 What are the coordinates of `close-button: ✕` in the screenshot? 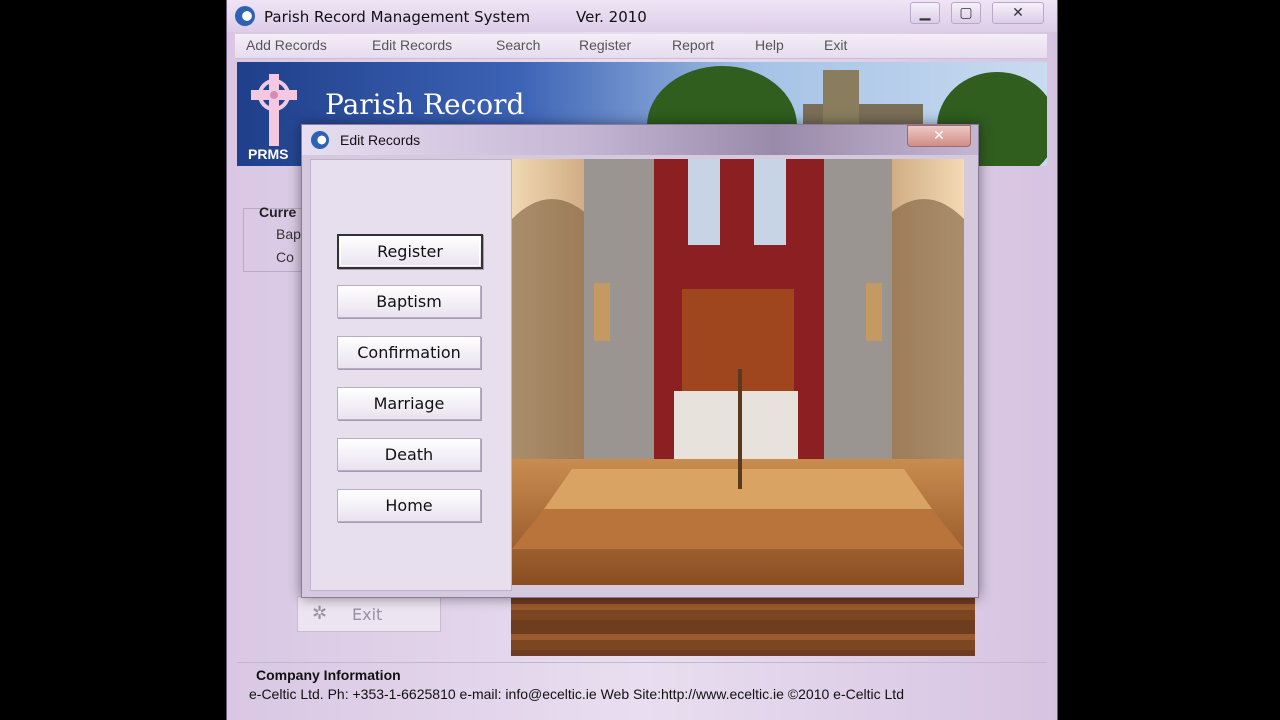 It's located at (1018, 13).